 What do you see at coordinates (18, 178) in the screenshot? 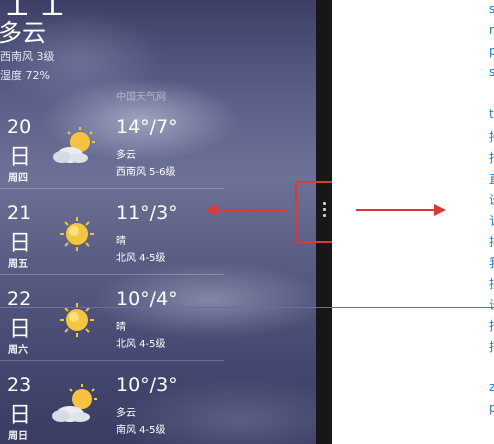
I see `forecast-weekday: 周四` at bounding box center [18, 178].